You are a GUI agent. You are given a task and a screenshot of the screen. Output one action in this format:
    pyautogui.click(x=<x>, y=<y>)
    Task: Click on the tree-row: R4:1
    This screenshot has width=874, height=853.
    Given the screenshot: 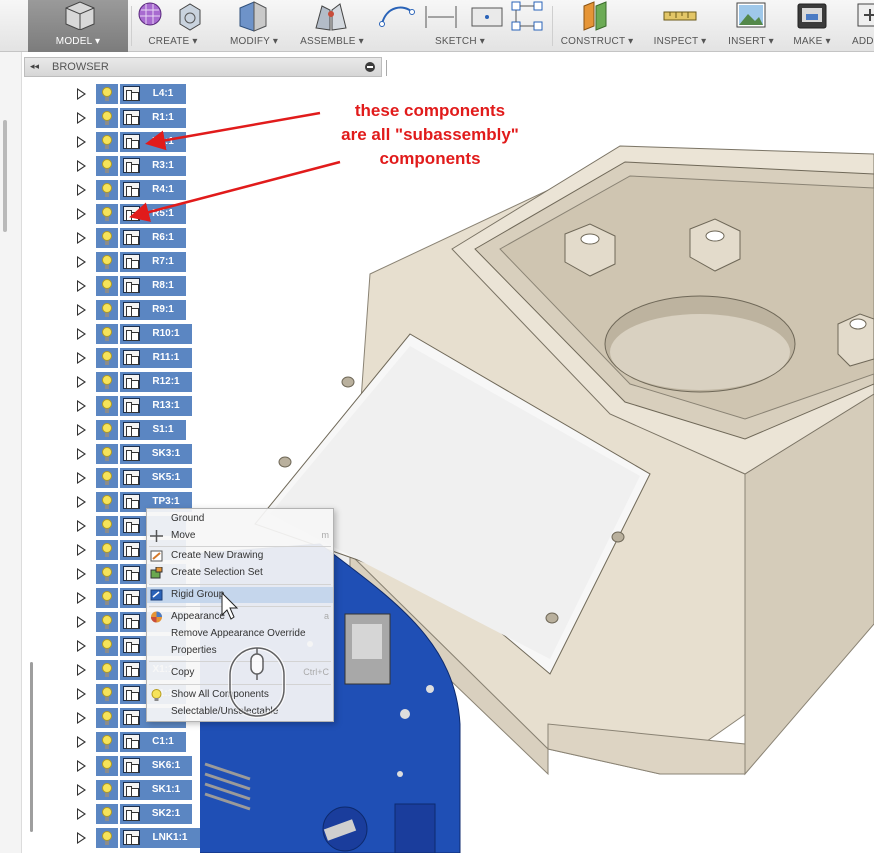 What is the action you would take?
    pyautogui.click(x=100, y=191)
    